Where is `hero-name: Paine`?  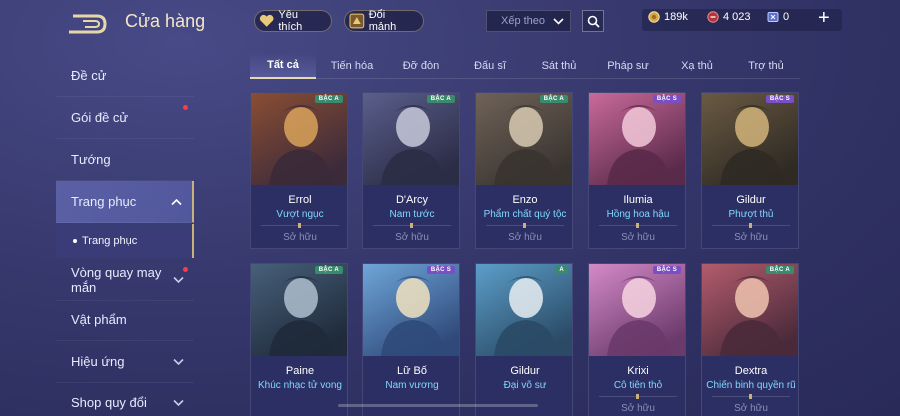 hero-name: Paine is located at coordinates (300, 371).